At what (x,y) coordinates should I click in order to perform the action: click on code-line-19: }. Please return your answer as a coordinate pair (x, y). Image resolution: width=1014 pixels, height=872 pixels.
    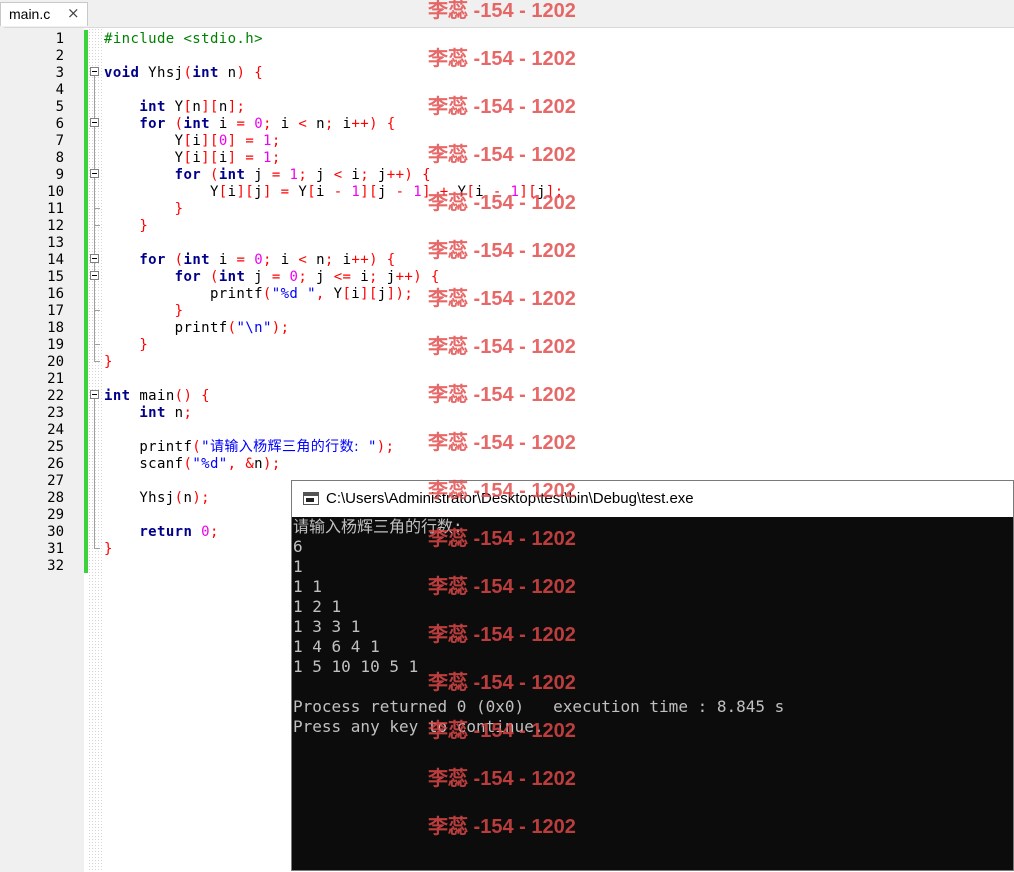
    Looking at the image, I should click on (144, 345).